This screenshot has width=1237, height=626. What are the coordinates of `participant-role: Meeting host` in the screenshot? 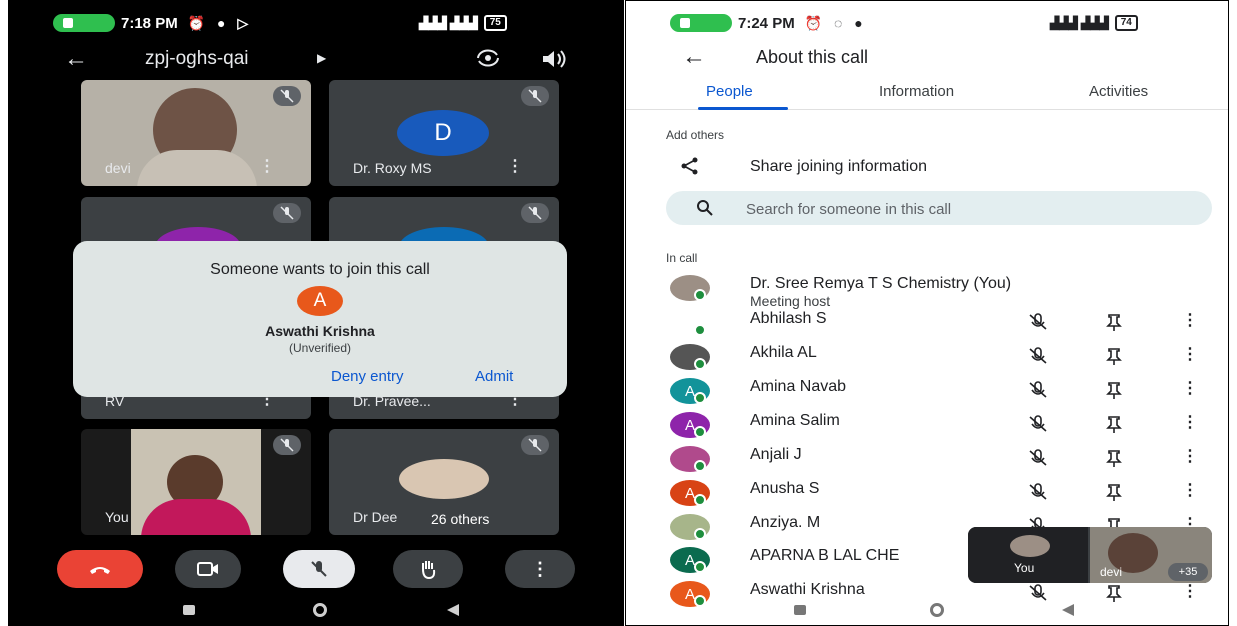 It's located at (790, 301).